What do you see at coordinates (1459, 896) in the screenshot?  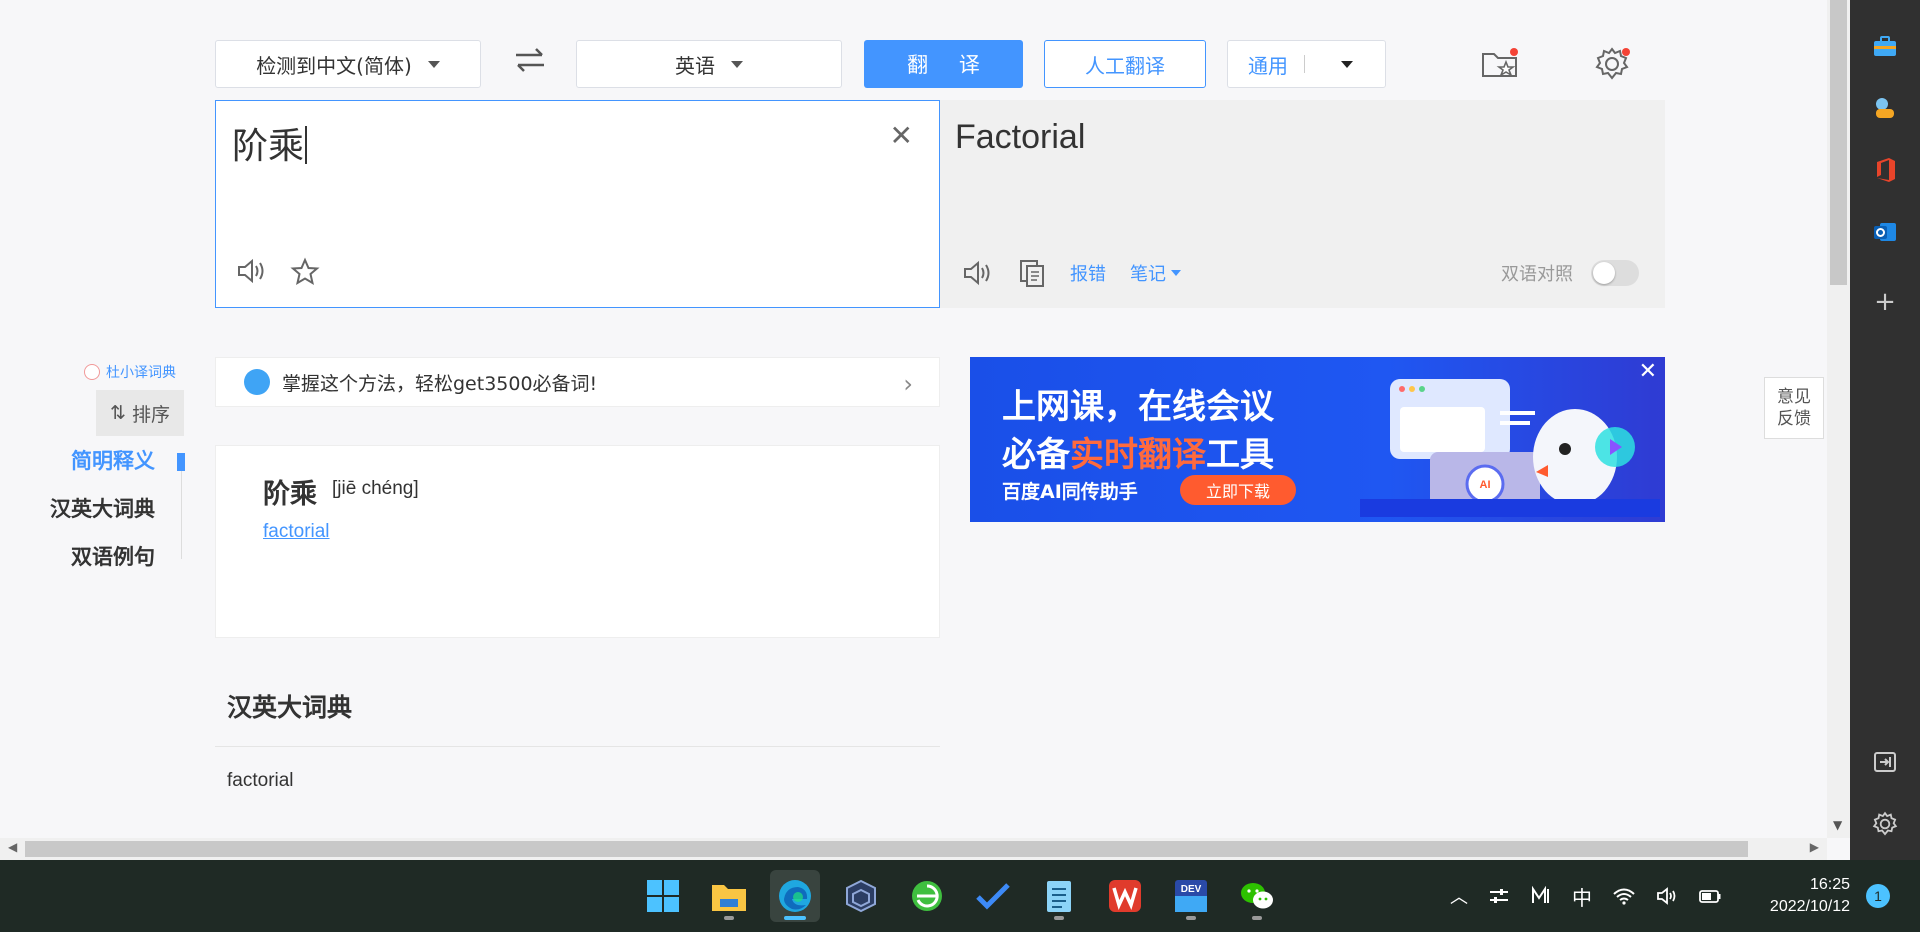 I see `chevron-up-icon: ︿` at bounding box center [1459, 896].